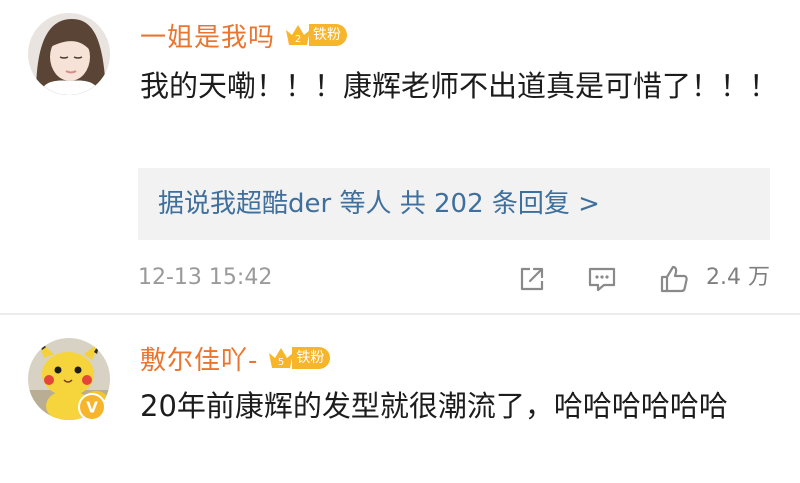  What do you see at coordinates (400, 314) in the screenshot?
I see `divider` at bounding box center [400, 314].